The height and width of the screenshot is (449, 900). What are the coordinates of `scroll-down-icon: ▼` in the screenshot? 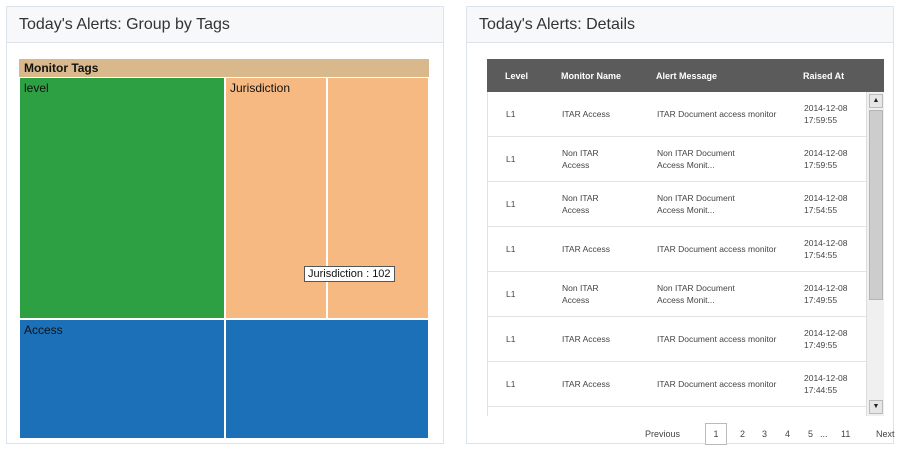 It's located at (876, 407).